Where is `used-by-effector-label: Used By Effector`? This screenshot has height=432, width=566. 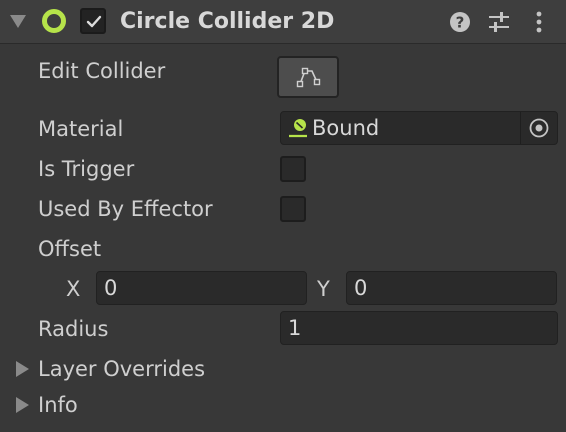
used-by-effector-label: Used By Effector is located at coordinates (125, 209).